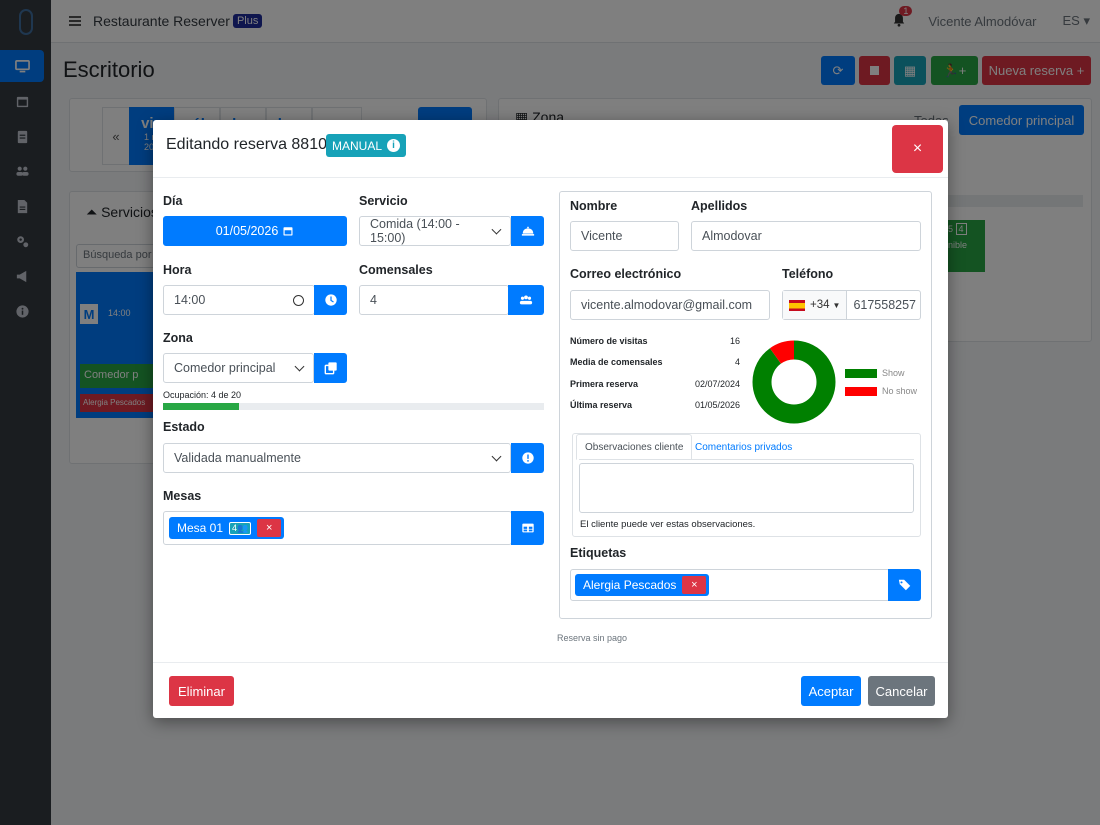 This screenshot has height=825, width=1100. What do you see at coordinates (366, 145) in the screenshot?
I see `manual-badge: MANUAL i` at bounding box center [366, 145].